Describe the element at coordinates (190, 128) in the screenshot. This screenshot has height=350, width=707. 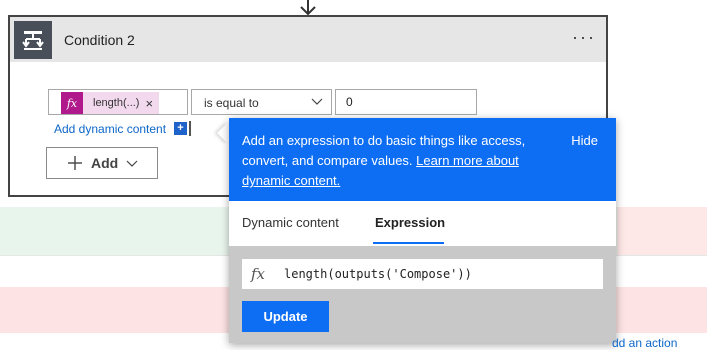
I see `separator-bar` at that location.